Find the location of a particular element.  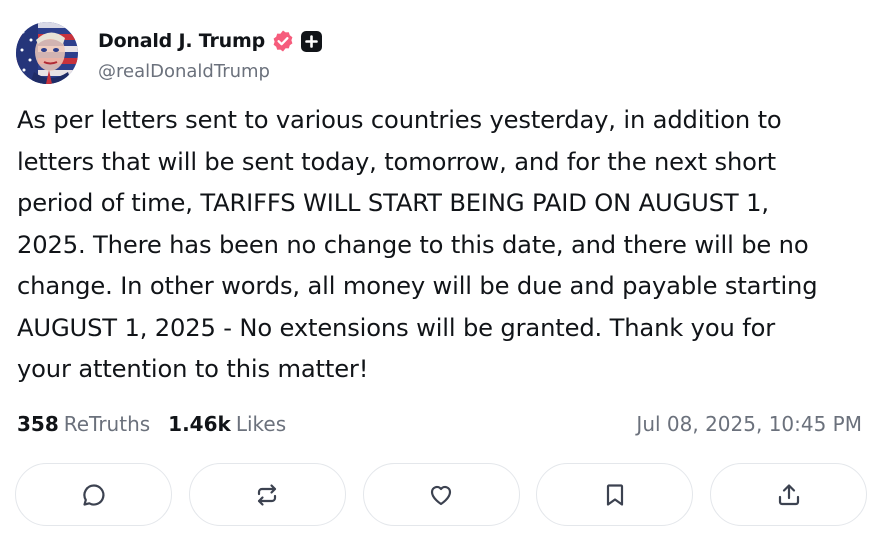

bookmark-button is located at coordinates (615, 494).